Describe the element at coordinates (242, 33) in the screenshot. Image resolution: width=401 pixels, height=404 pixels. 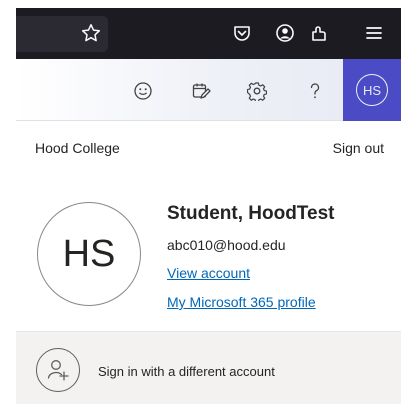
I see `pocket-icon` at that location.